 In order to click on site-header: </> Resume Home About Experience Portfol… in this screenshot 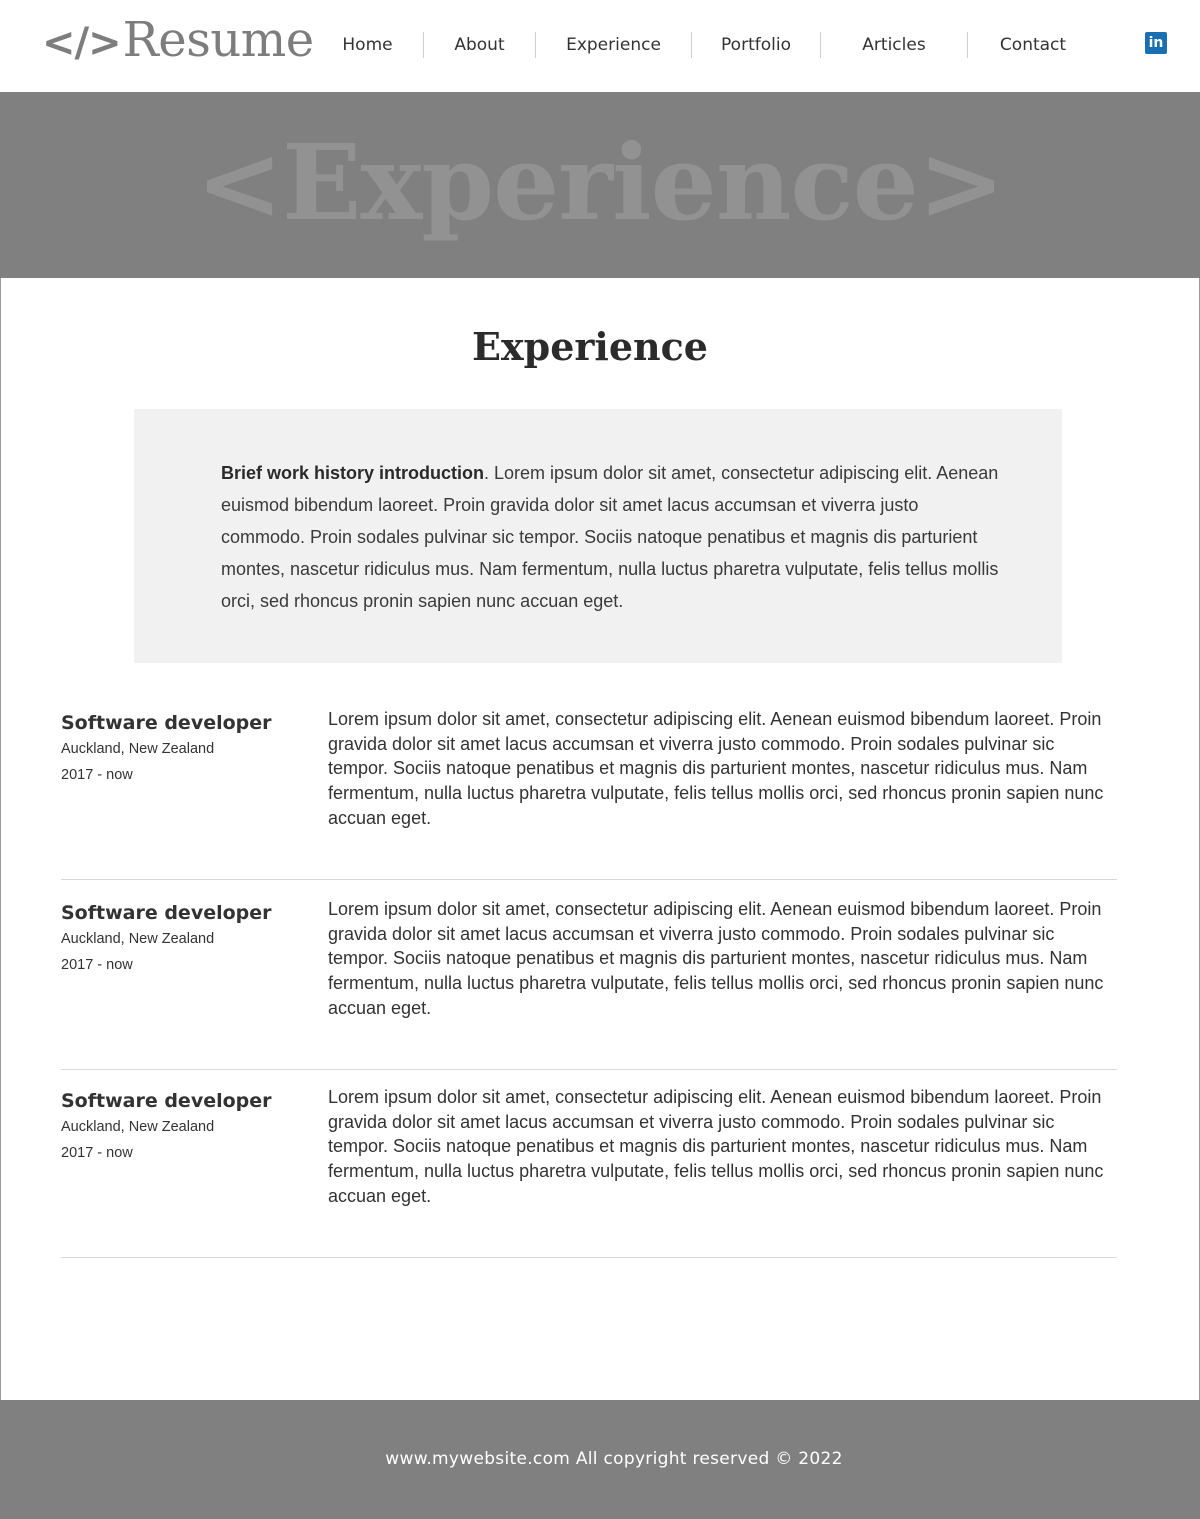, I will do `click(600, 46)`.